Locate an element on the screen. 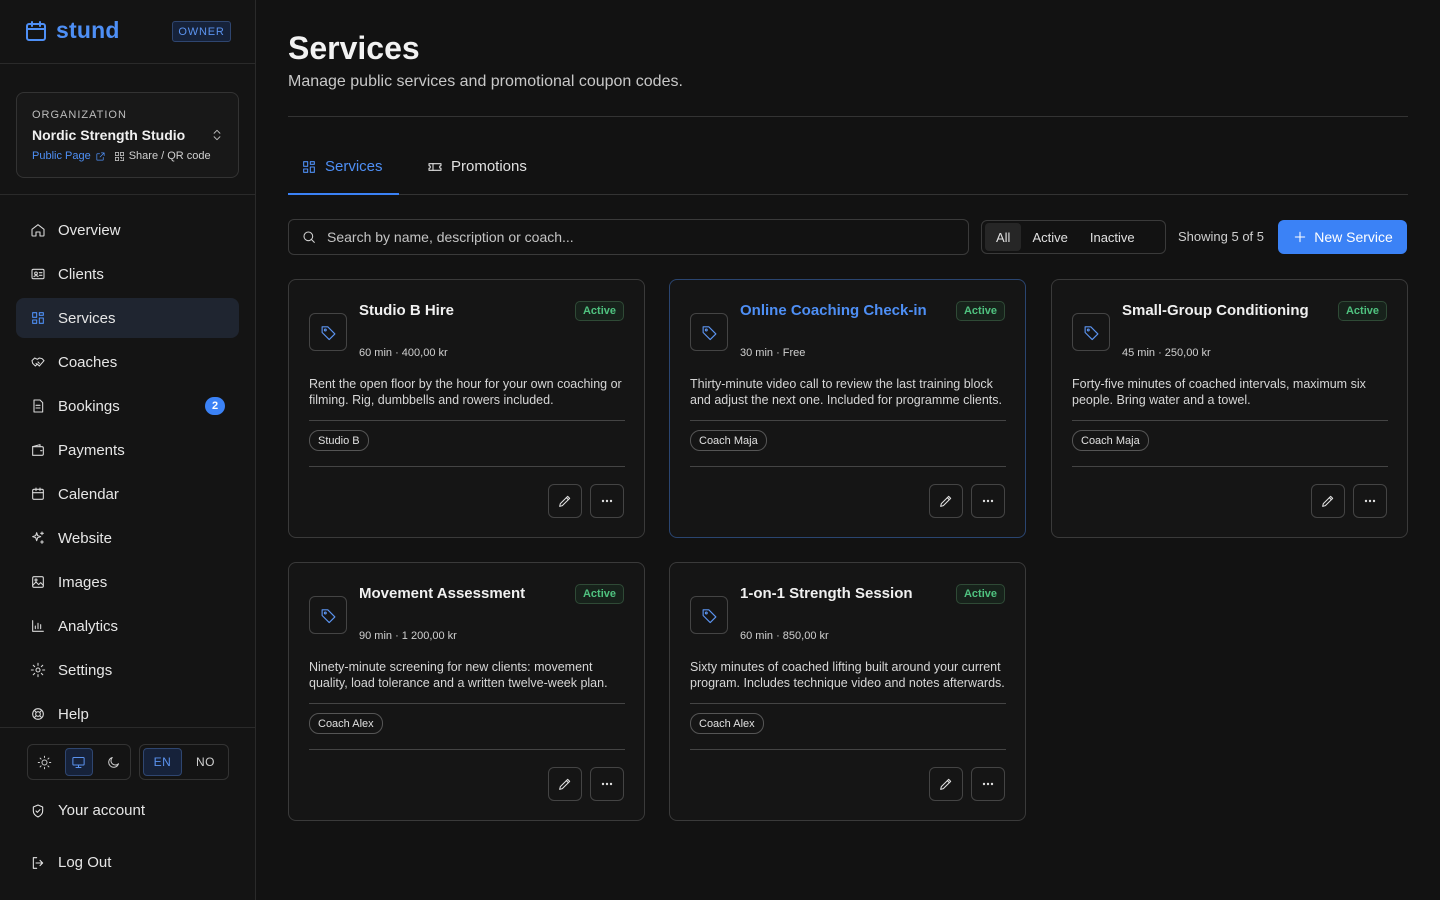 The image size is (1440, 900). theme-system-button is located at coordinates (79, 762).